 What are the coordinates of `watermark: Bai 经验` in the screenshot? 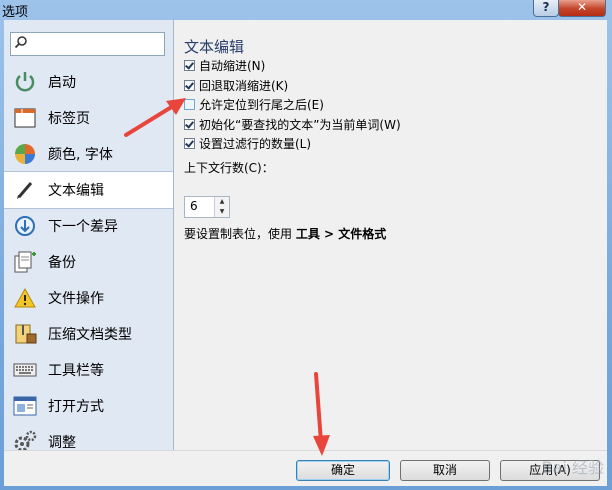 It's located at (572, 467).